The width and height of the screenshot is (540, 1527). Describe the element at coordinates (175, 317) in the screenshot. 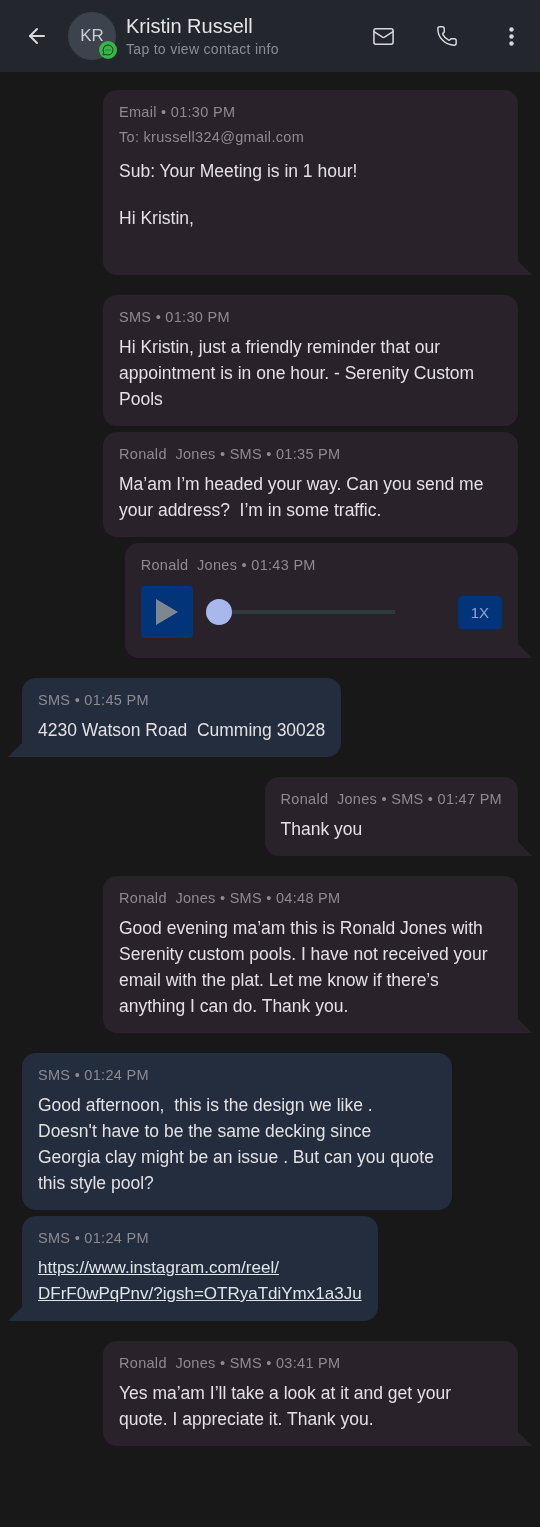

I see `message-meta: SMS • 01:30 PM` at that location.